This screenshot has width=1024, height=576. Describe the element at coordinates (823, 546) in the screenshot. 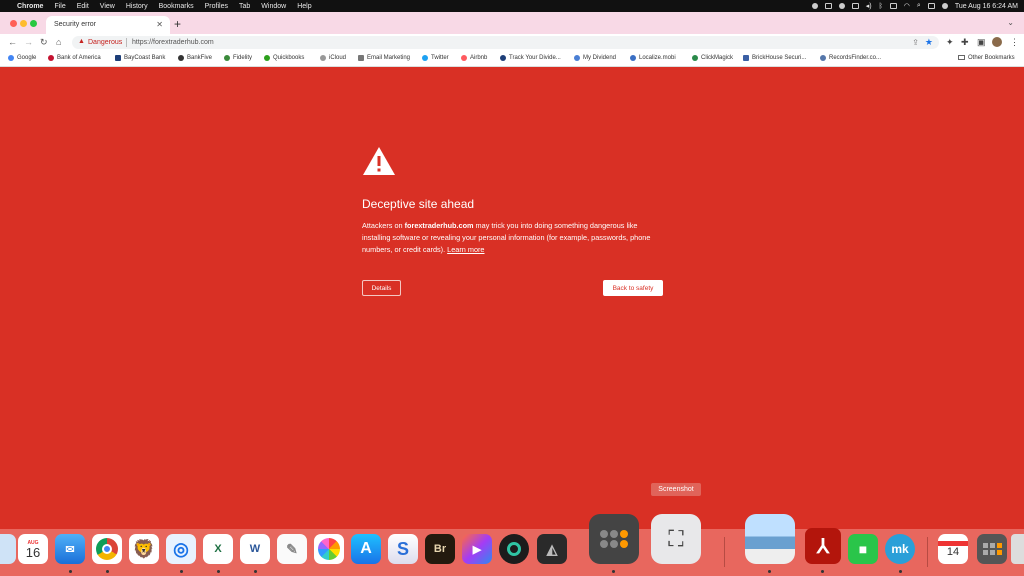

I see `acrobat-icon: ⅄` at that location.